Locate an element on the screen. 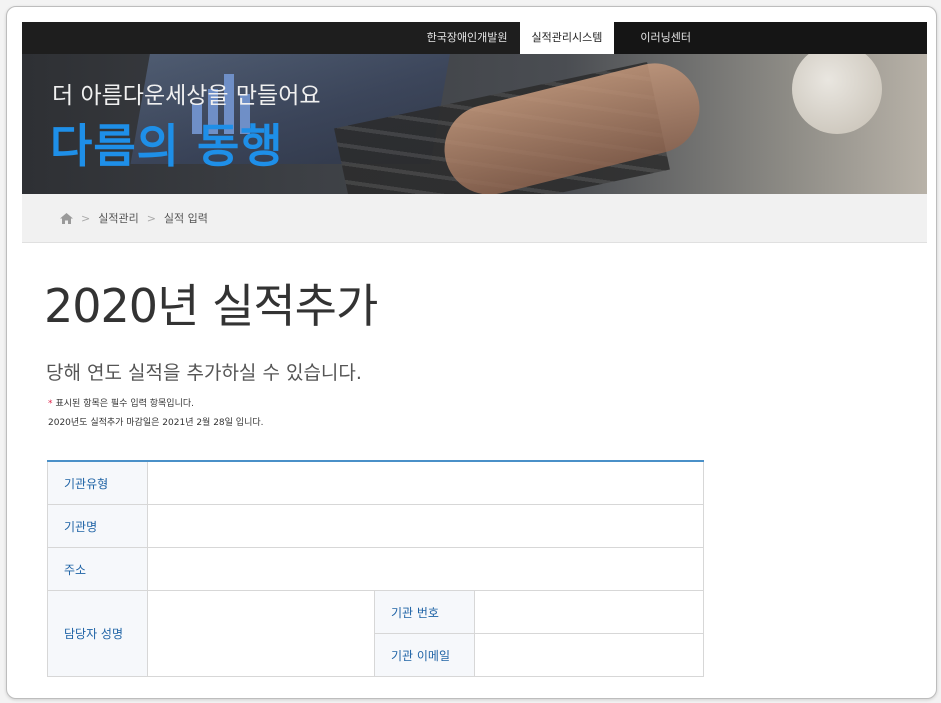  hero-brand-title: 다름의 동행 is located at coordinates (167, 146).